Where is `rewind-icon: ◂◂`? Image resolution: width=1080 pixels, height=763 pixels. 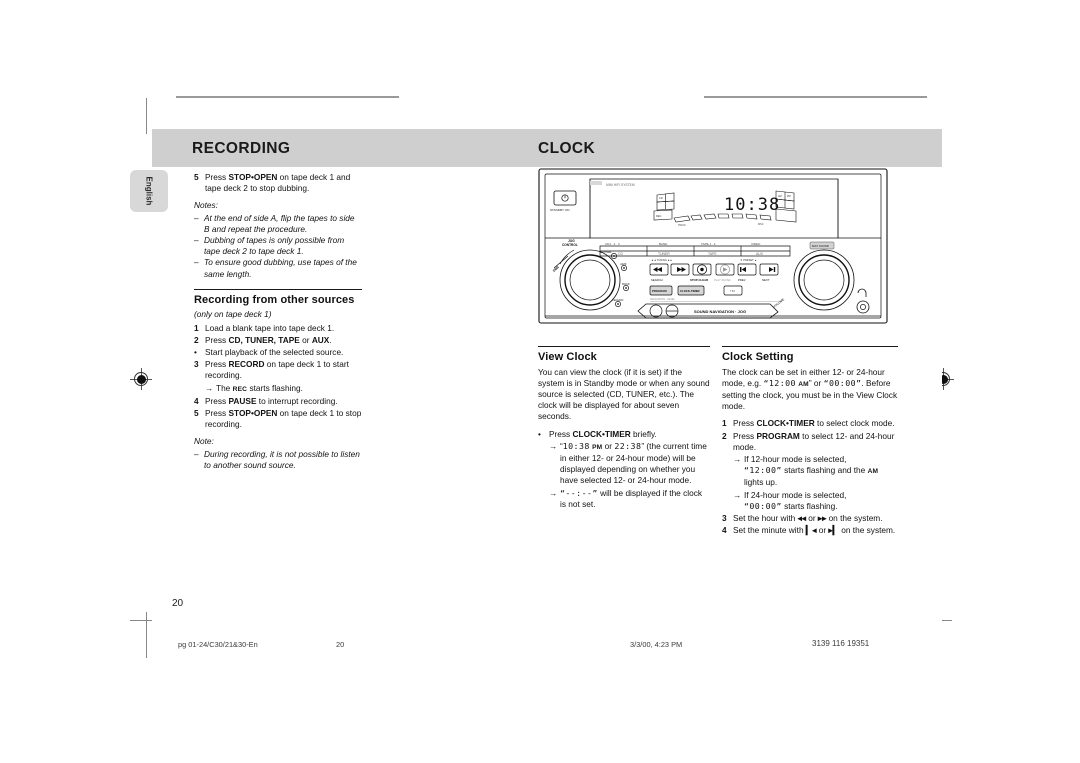
rewind-icon: ◂◂ is located at coordinates (801, 518).